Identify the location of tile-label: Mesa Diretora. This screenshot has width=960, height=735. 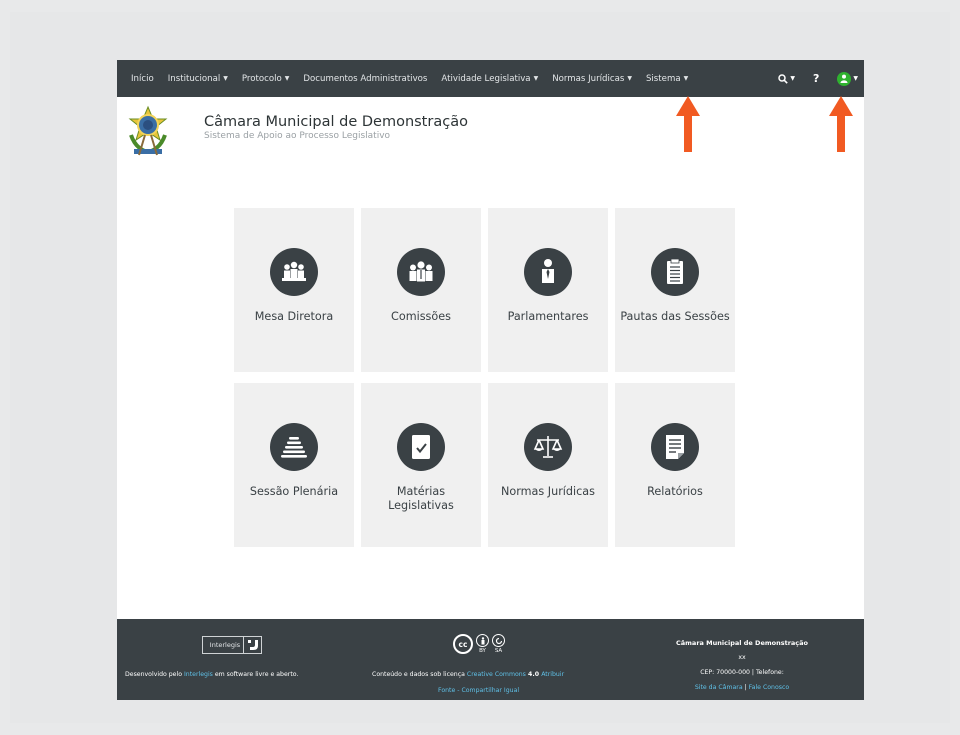
(294, 316).